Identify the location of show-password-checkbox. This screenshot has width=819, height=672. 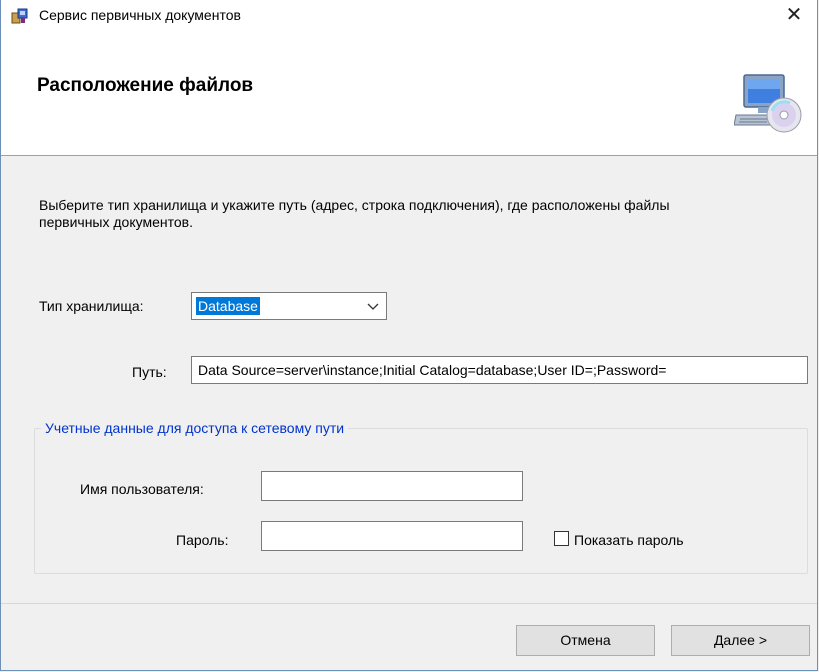
(561, 538).